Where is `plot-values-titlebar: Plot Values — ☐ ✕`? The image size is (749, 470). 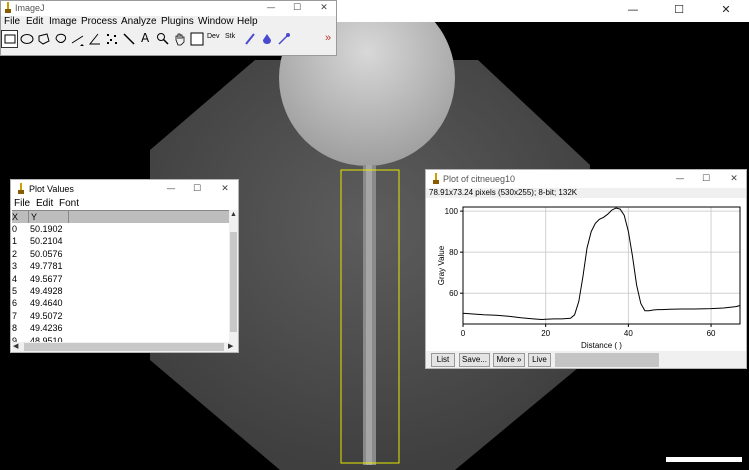 plot-values-titlebar: Plot Values — ☐ ✕ is located at coordinates (124, 189).